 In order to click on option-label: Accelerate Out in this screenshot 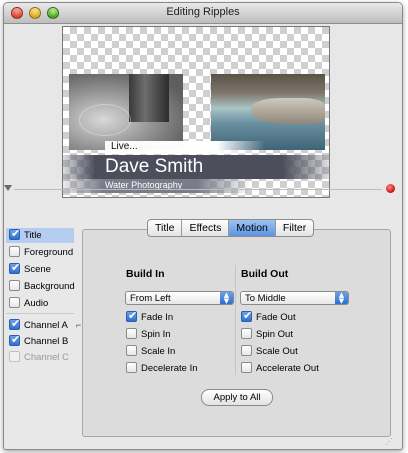, I will do `click(287, 368)`.